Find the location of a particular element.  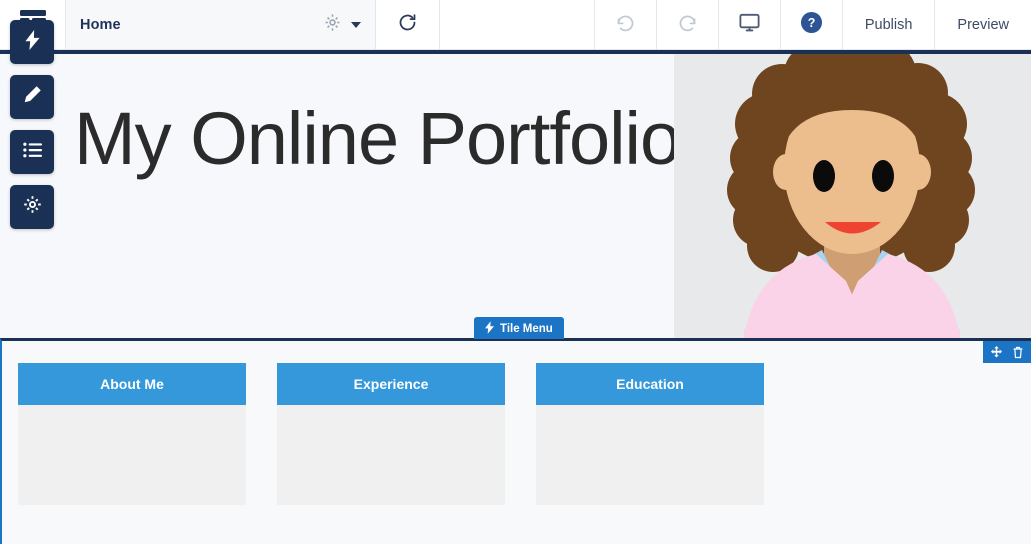

tile-menu-label: Tile Menu is located at coordinates (526, 328).